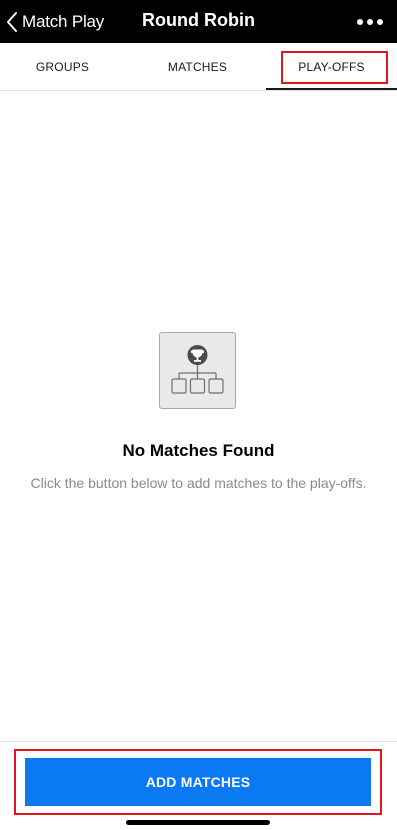  Describe the element at coordinates (331, 66) in the screenshot. I see `tab-play-offs: PLAY-OFFS` at that location.